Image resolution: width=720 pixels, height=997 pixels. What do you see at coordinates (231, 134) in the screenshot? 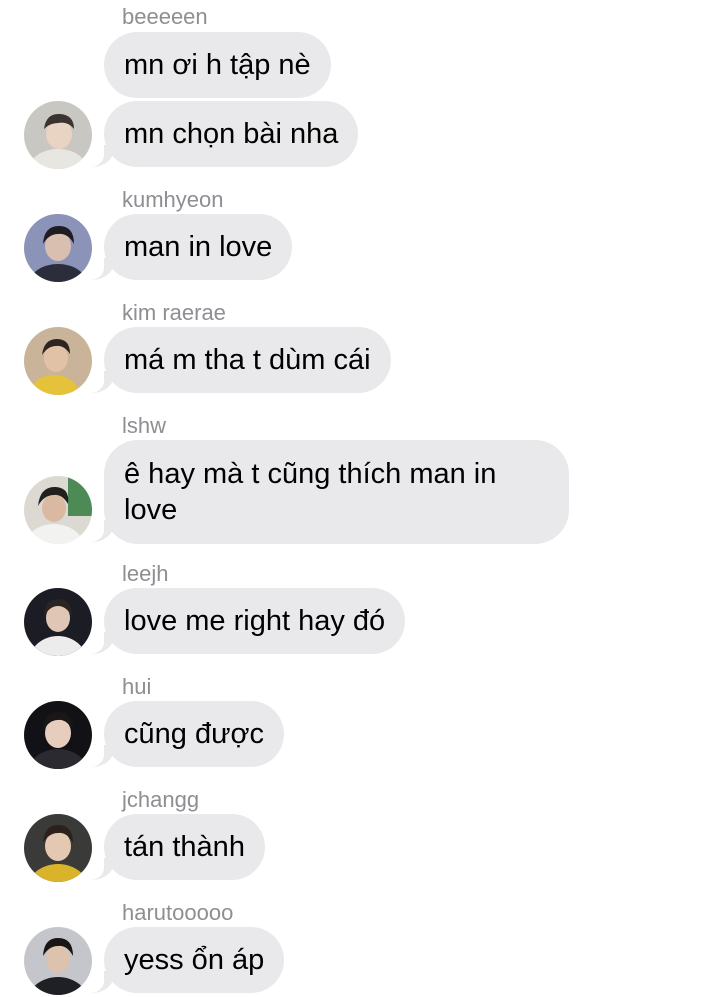
I see `message-bubble: mn chọn bài nha` at bounding box center [231, 134].